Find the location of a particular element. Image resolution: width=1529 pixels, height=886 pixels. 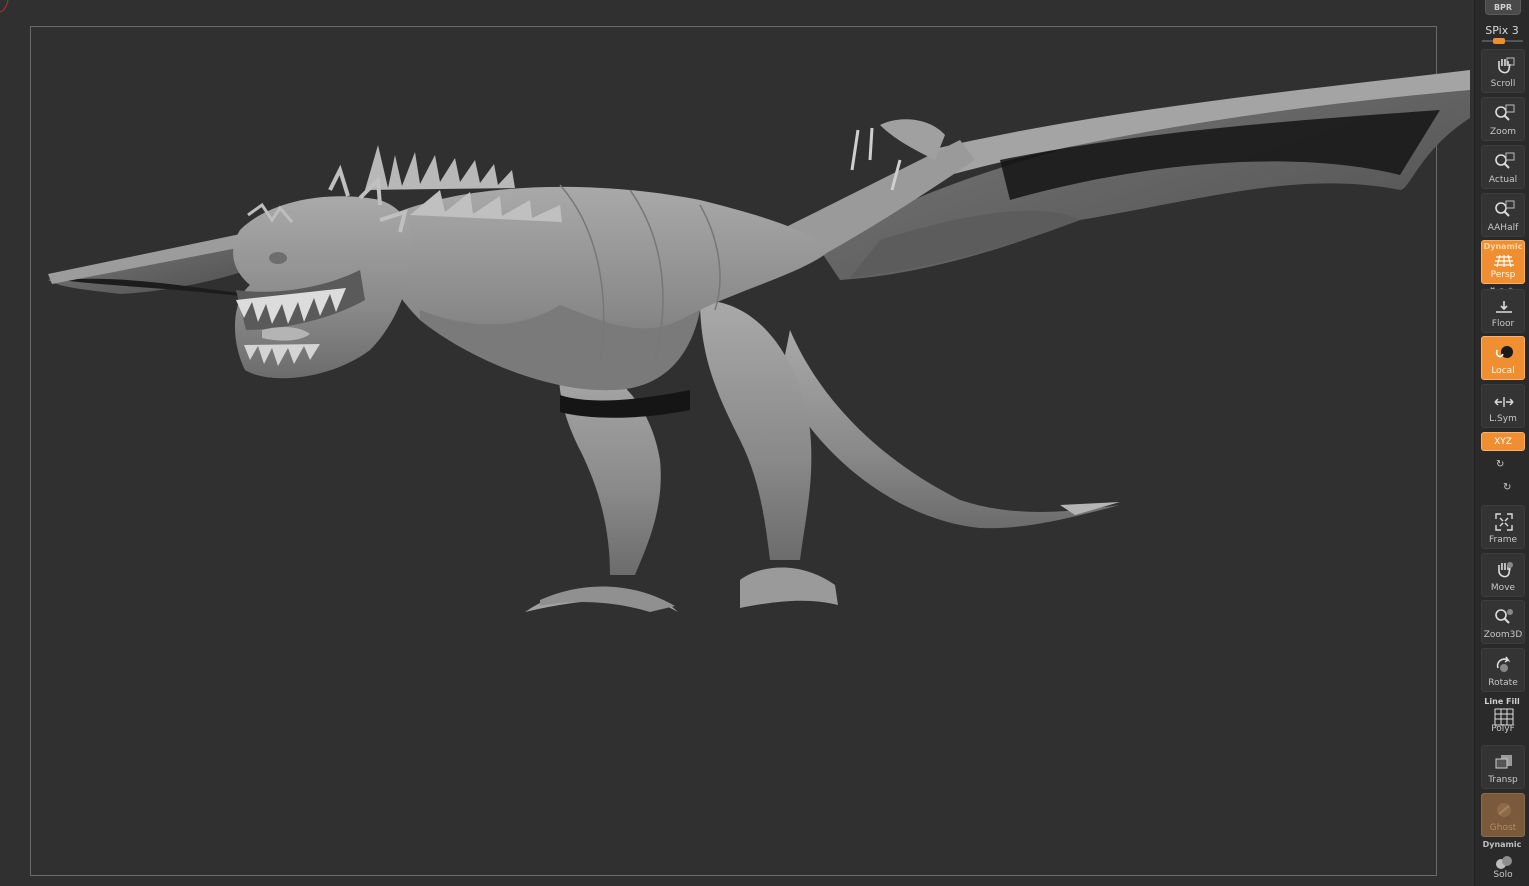

local-label: Local is located at coordinates (1503, 371).